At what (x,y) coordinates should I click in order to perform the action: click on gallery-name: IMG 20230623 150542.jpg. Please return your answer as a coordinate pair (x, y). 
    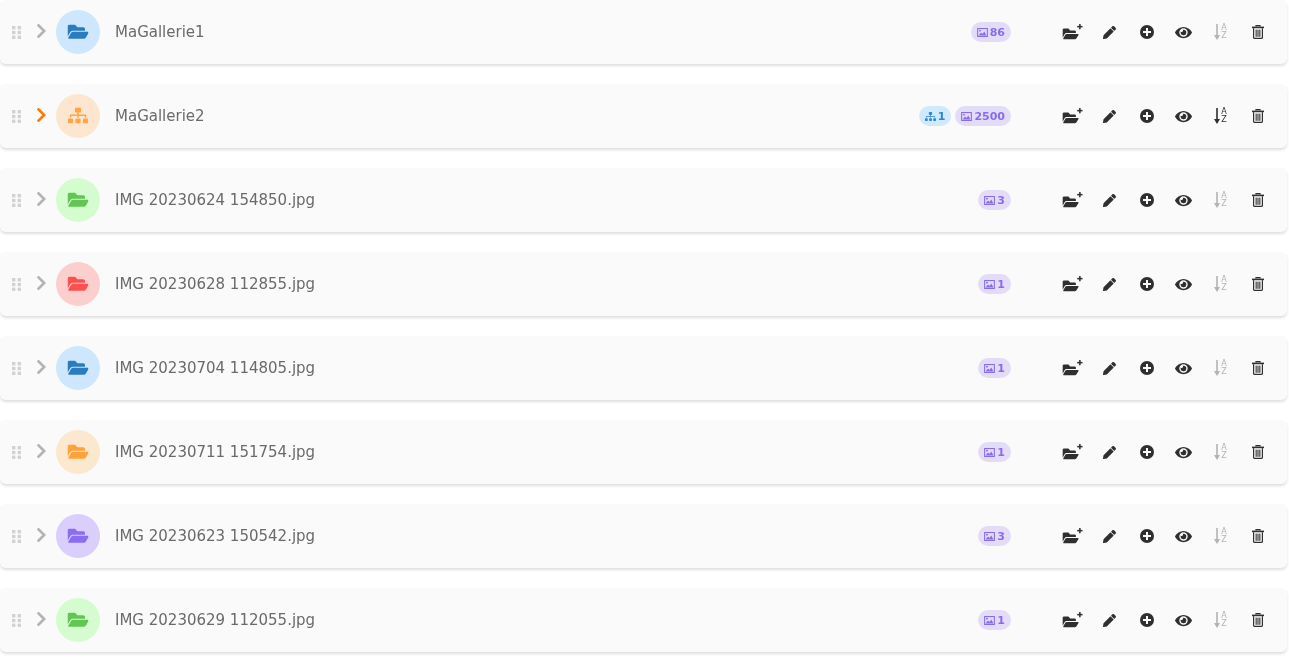
    Looking at the image, I should click on (216, 536).